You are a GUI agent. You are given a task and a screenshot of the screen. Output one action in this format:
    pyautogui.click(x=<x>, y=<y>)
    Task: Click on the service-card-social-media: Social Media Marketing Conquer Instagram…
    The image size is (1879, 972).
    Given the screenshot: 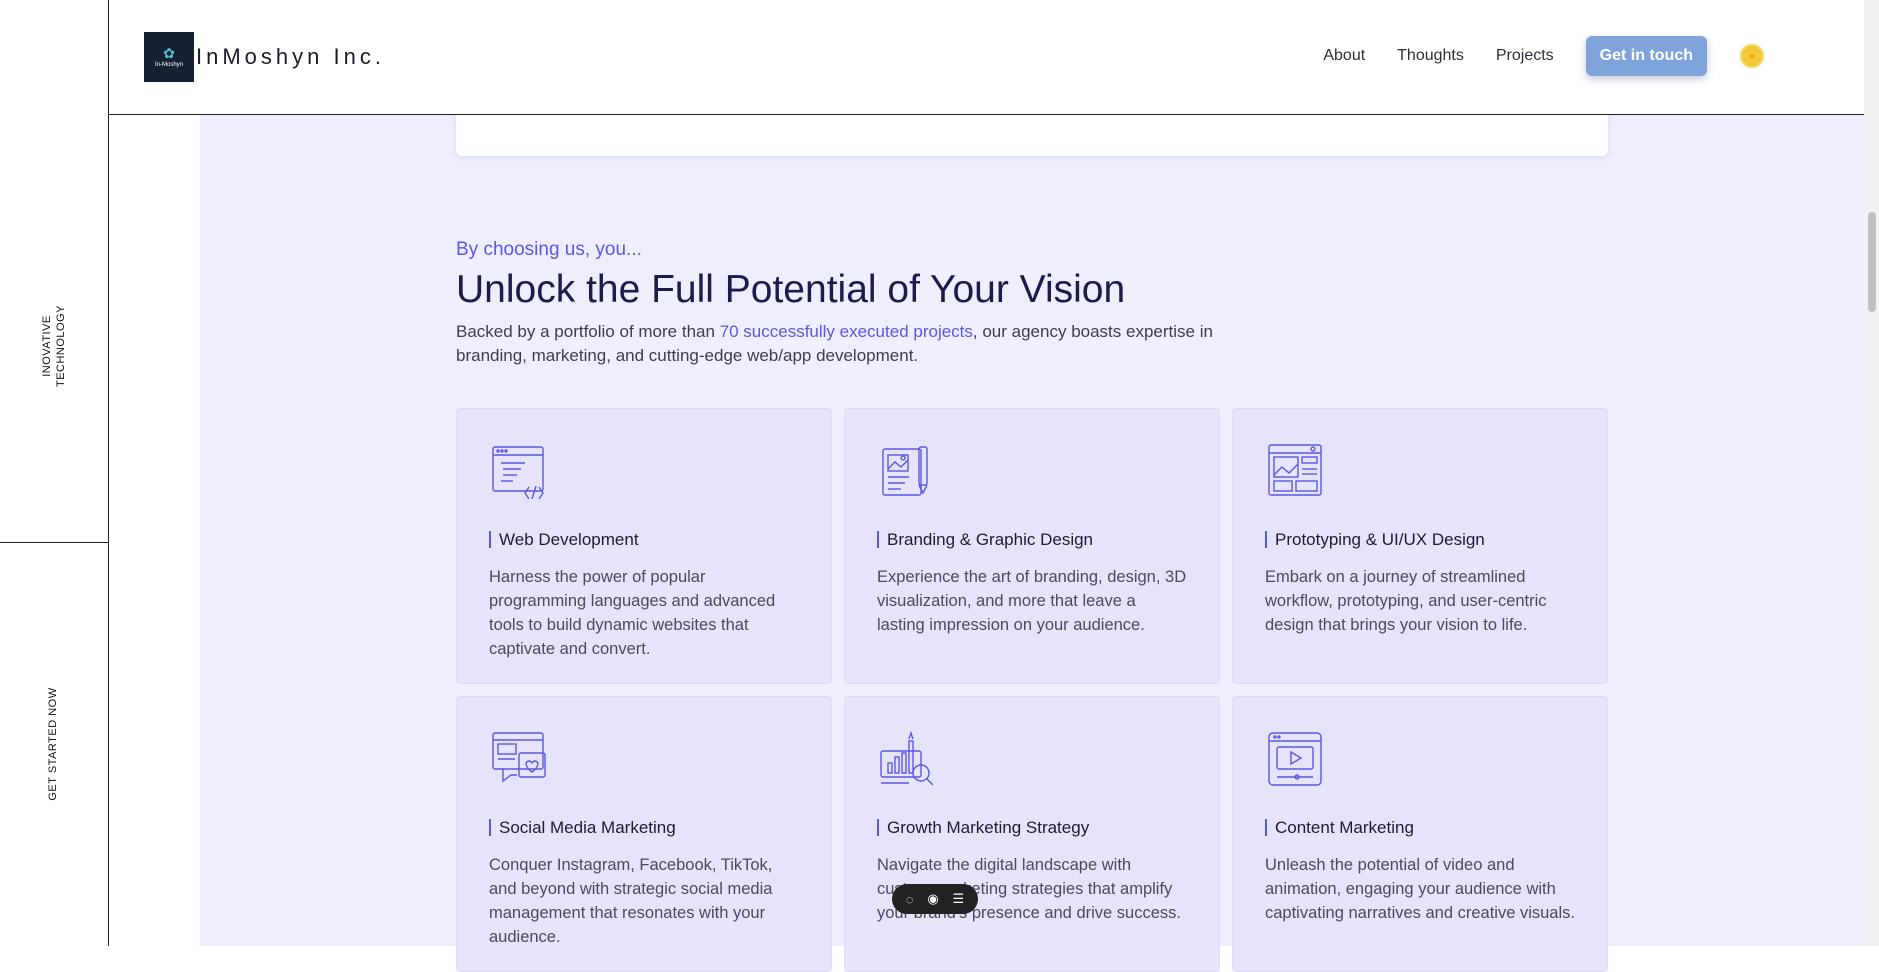 What is the action you would take?
    pyautogui.click(x=644, y=834)
    